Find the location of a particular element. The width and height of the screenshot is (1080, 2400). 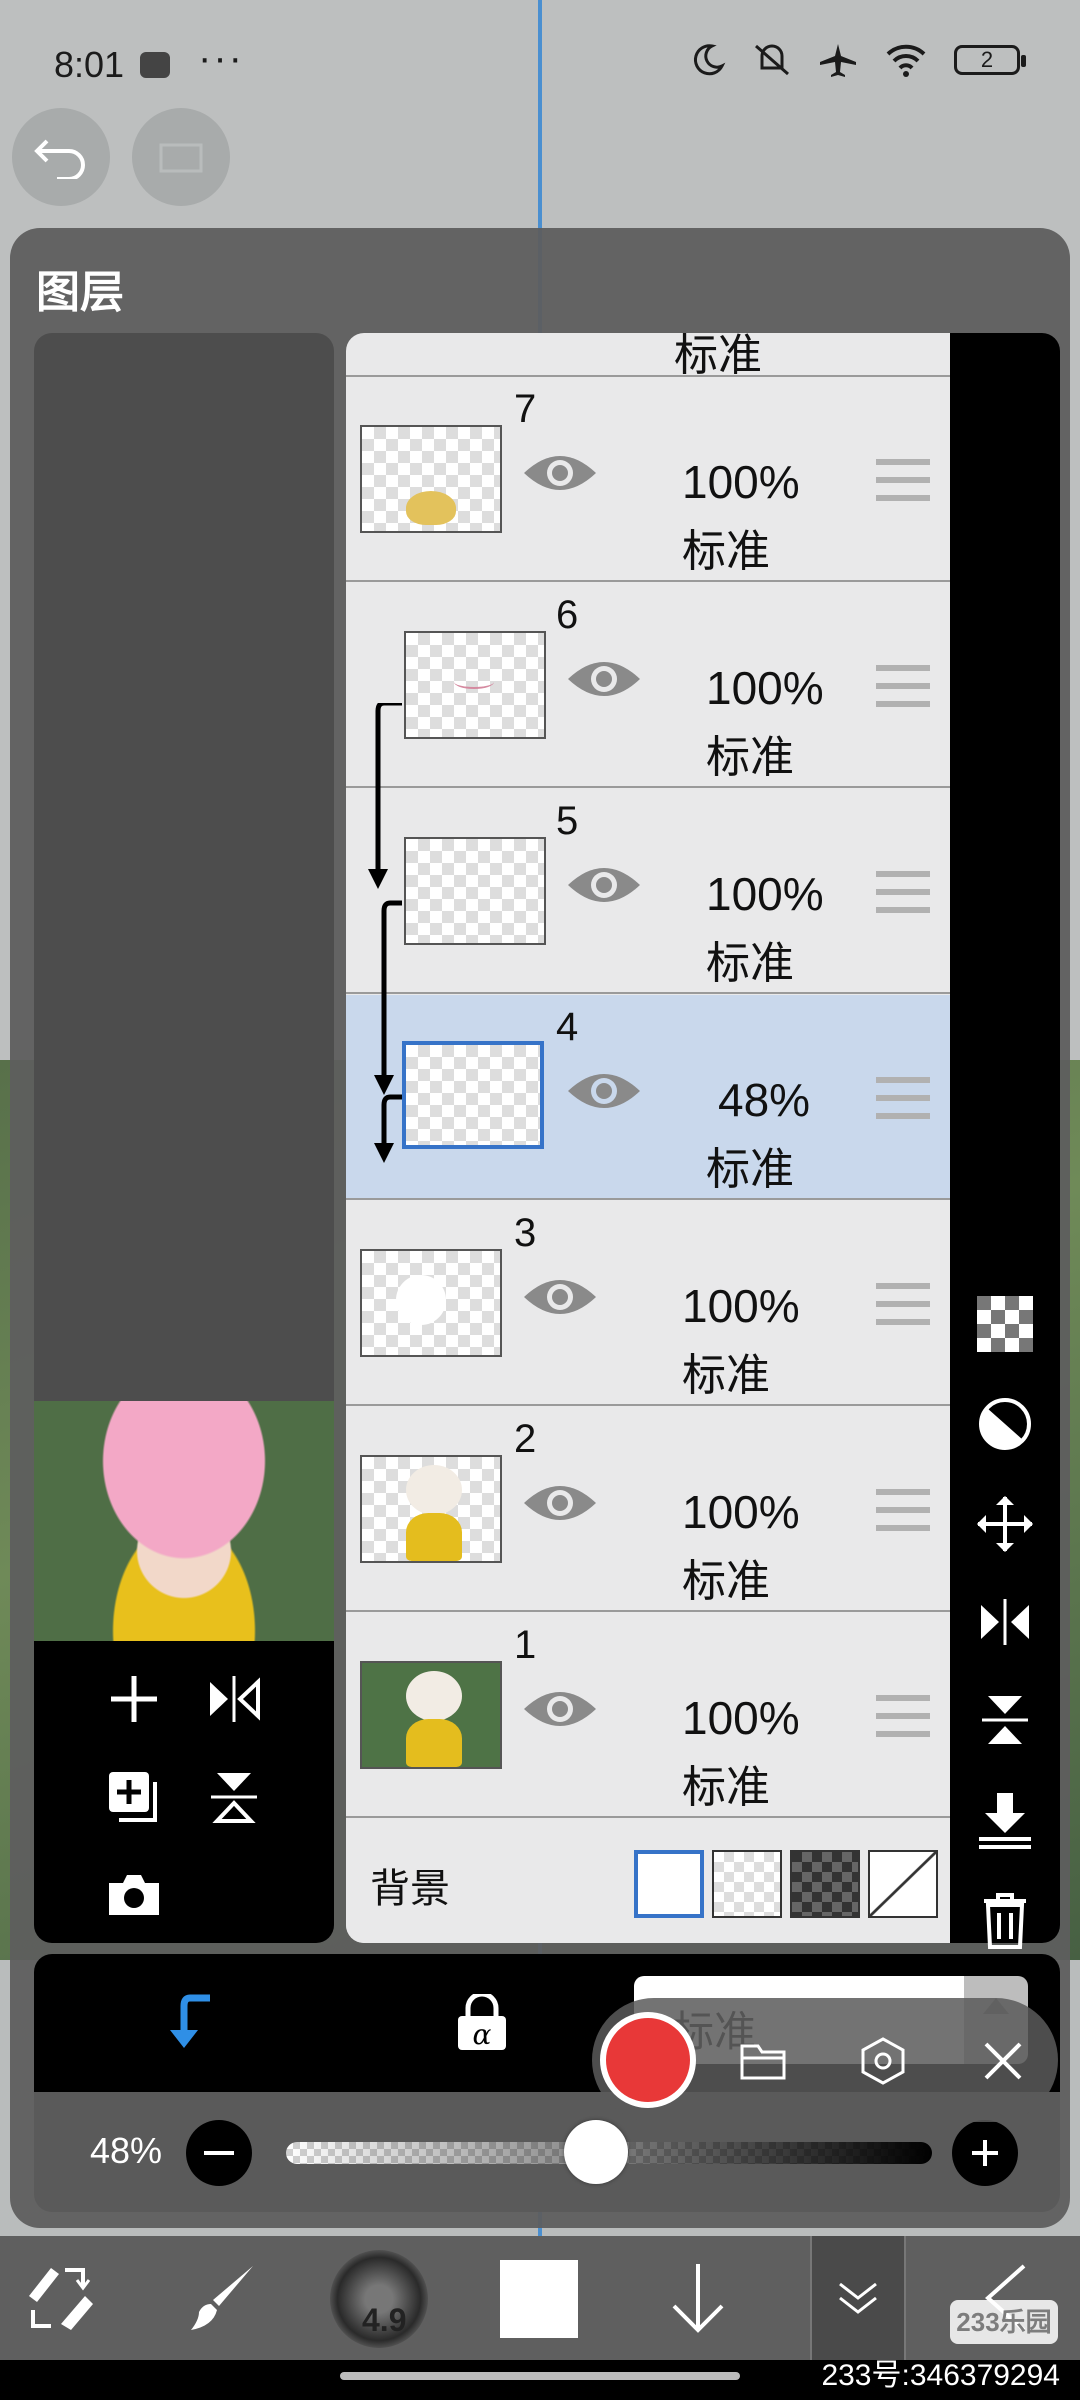

alpha-lock-button: α is located at coordinates (482, 2024).